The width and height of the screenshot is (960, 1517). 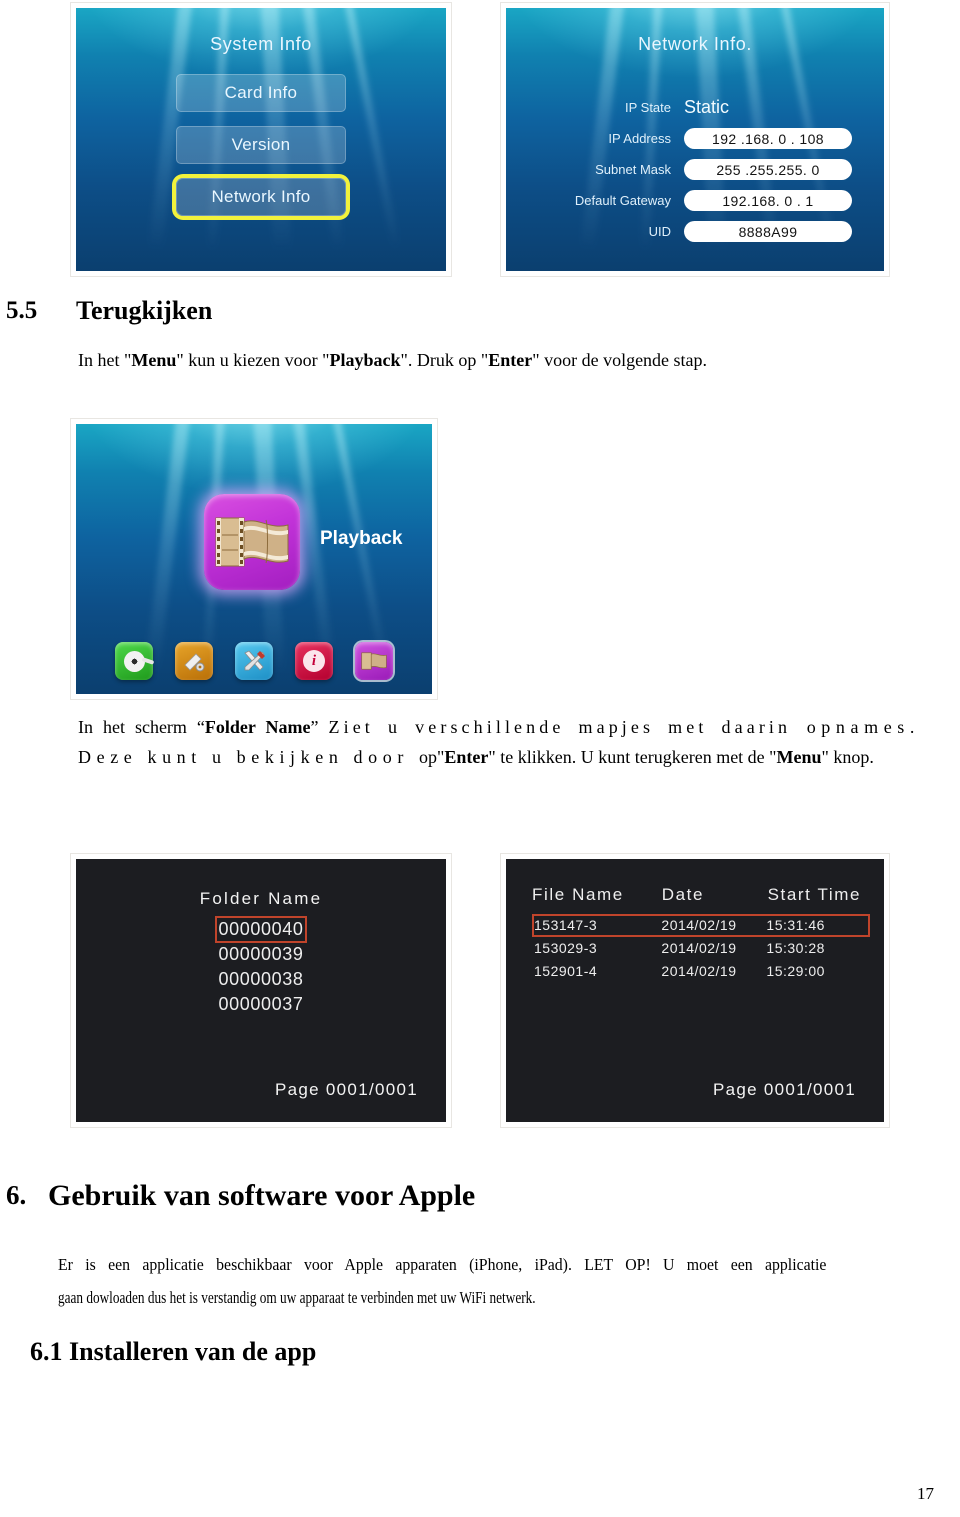 What do you see at coordinates (560, 727) in the screenshot?
I see `para-text: Ziet u verschillende mapjes met daarin` at bounding box center [560, 727].